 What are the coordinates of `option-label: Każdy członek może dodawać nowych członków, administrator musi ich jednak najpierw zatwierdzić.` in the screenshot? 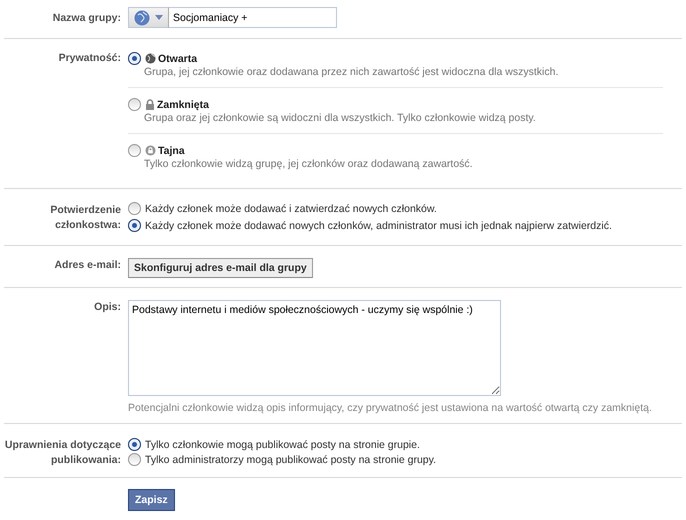 It's located at (378, 226).